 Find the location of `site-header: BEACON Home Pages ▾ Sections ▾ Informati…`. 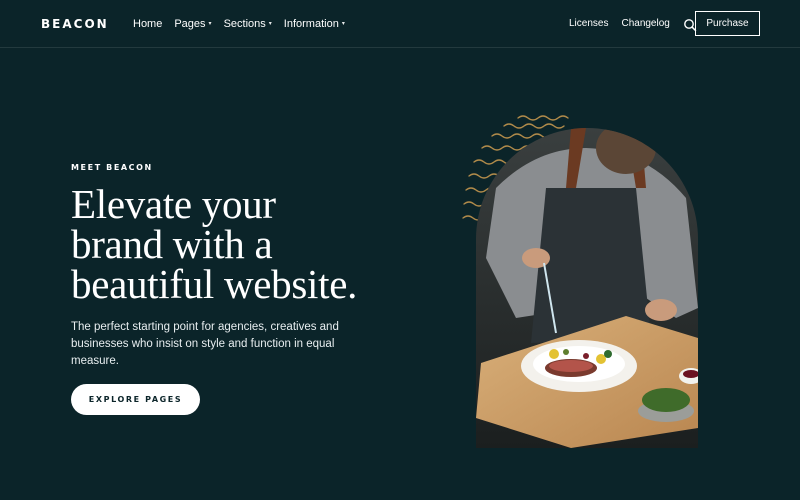

site-header: BEACON Home Pages ▾ Sections ▾ Informati… is located at coordinates (400, 24).